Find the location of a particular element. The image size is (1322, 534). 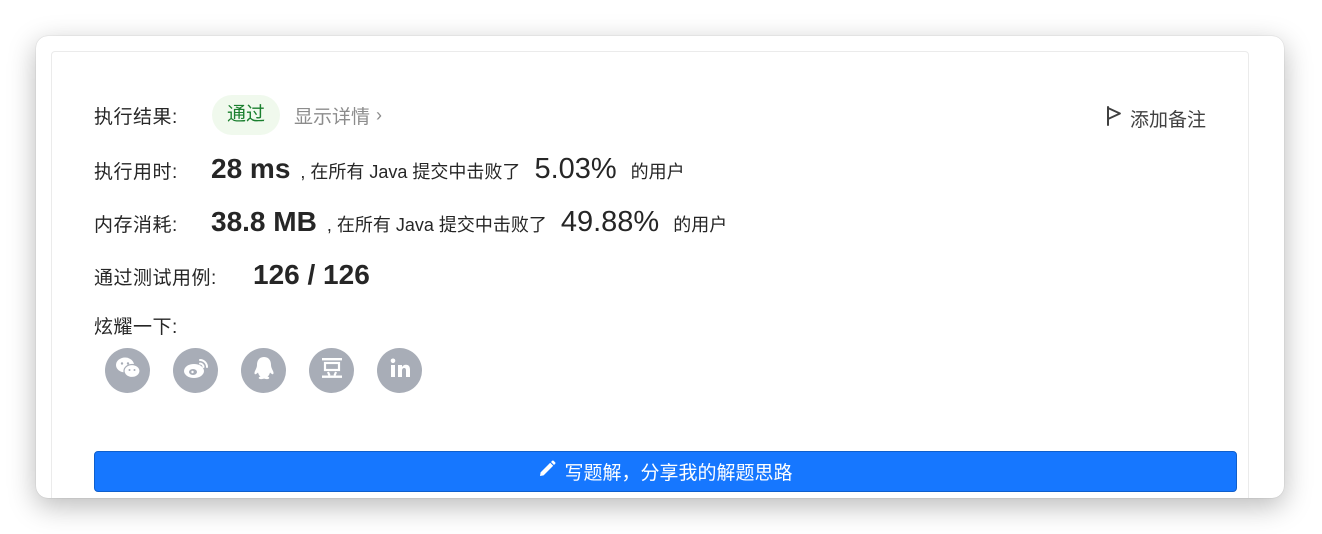

share-buttons is located at coordinates (263, 370).